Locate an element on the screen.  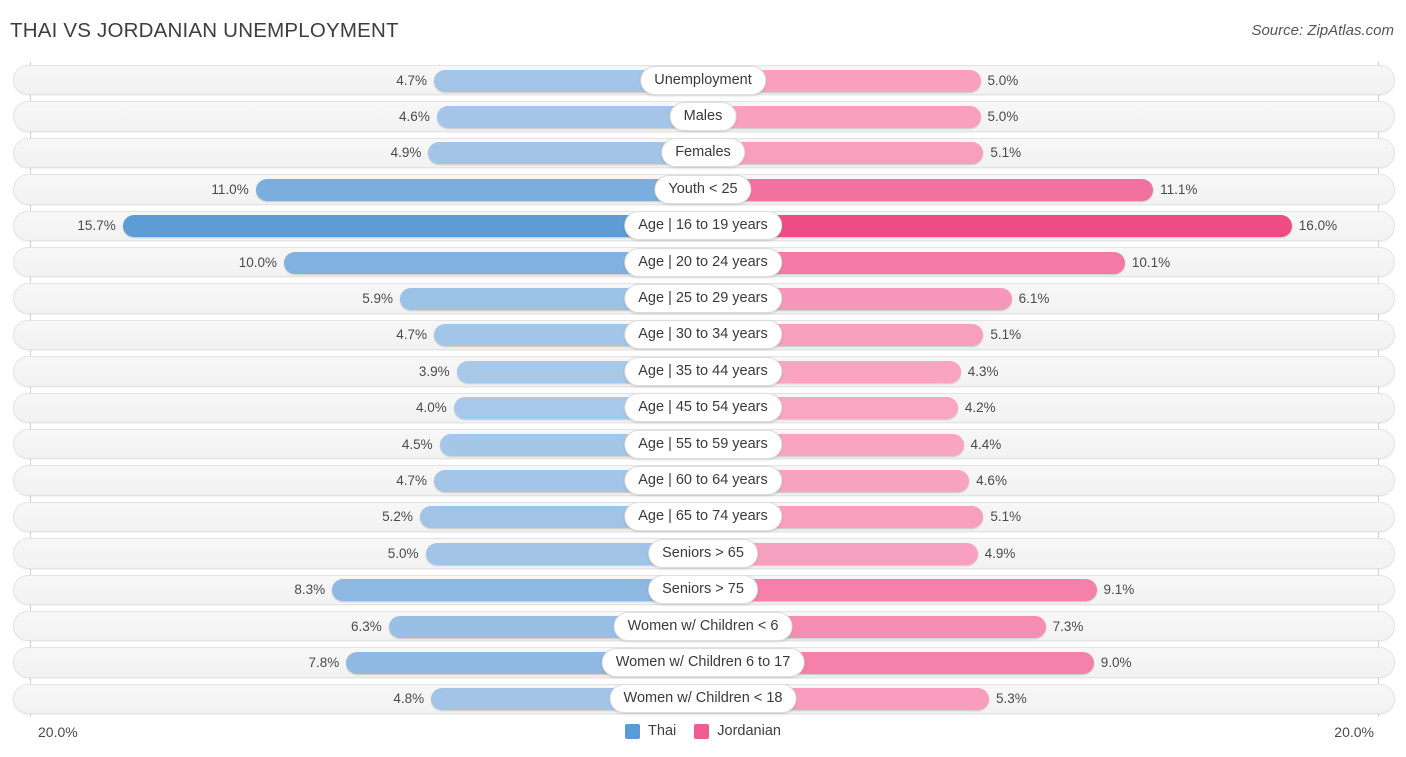
category-label-pill: Seniors > 75 is located at coordinates (703, 590).